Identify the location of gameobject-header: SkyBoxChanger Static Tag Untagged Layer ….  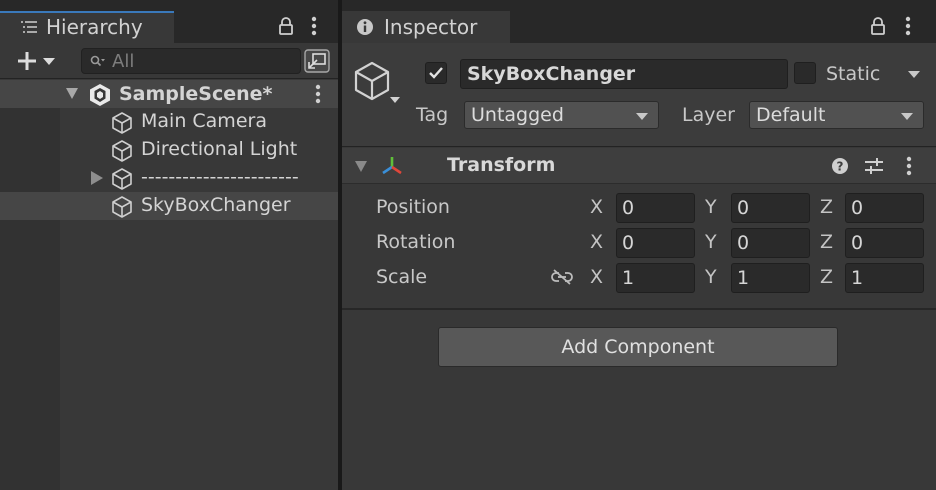
(639, 95).